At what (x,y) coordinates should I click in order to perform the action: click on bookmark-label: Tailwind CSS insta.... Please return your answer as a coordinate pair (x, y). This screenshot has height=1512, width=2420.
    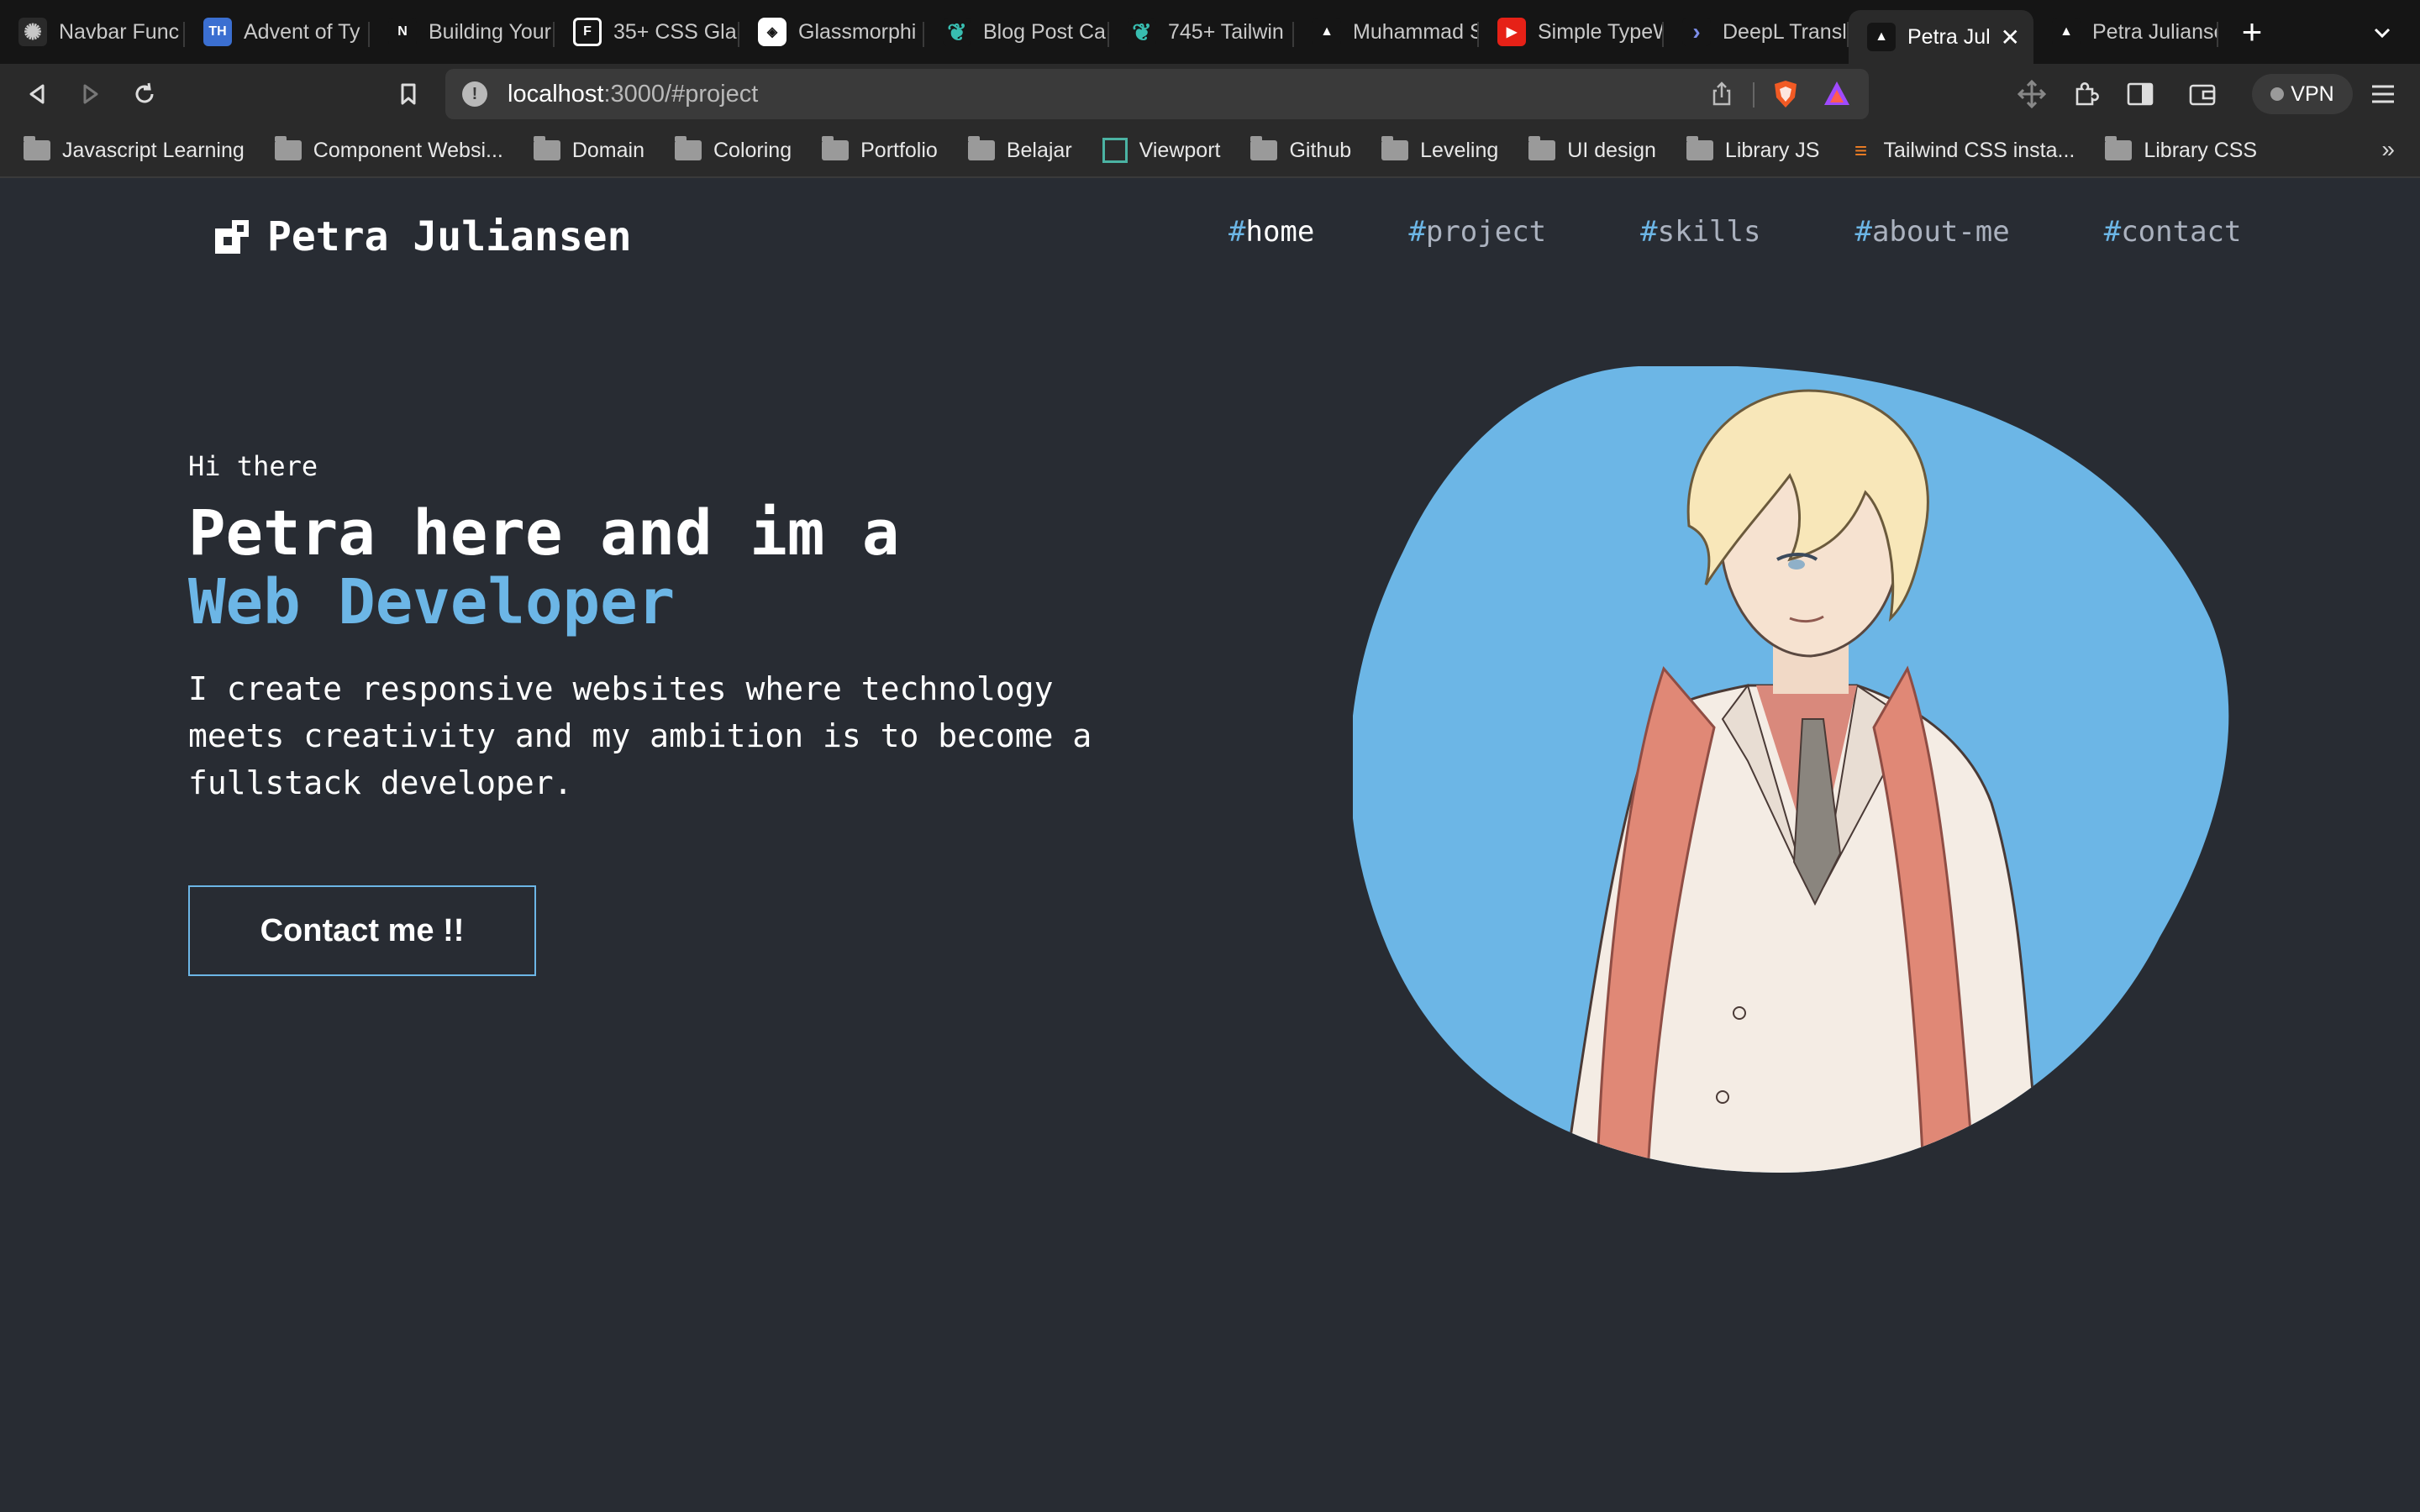
    Looking at the image, I should click on (1979, 150).